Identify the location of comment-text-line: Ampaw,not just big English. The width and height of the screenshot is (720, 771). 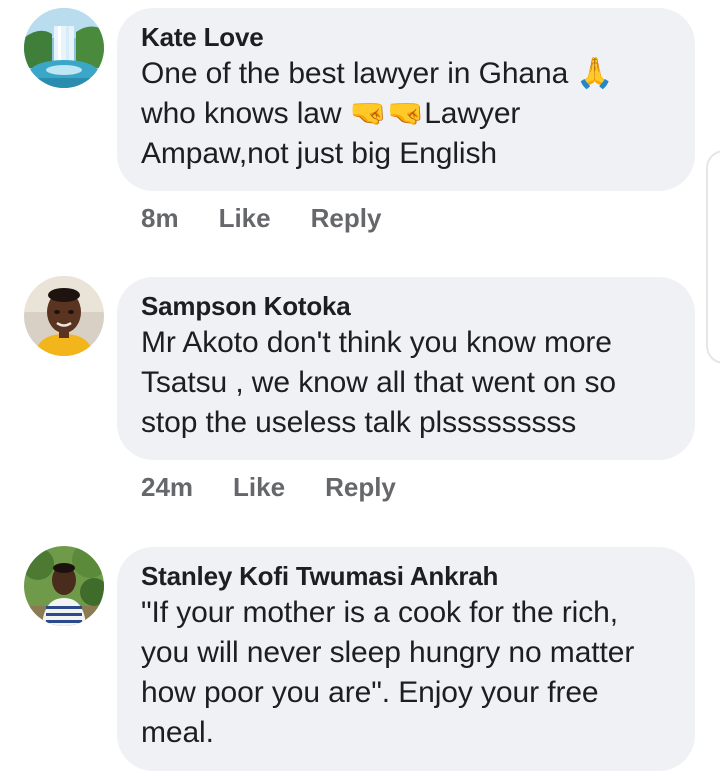
(319, 153).